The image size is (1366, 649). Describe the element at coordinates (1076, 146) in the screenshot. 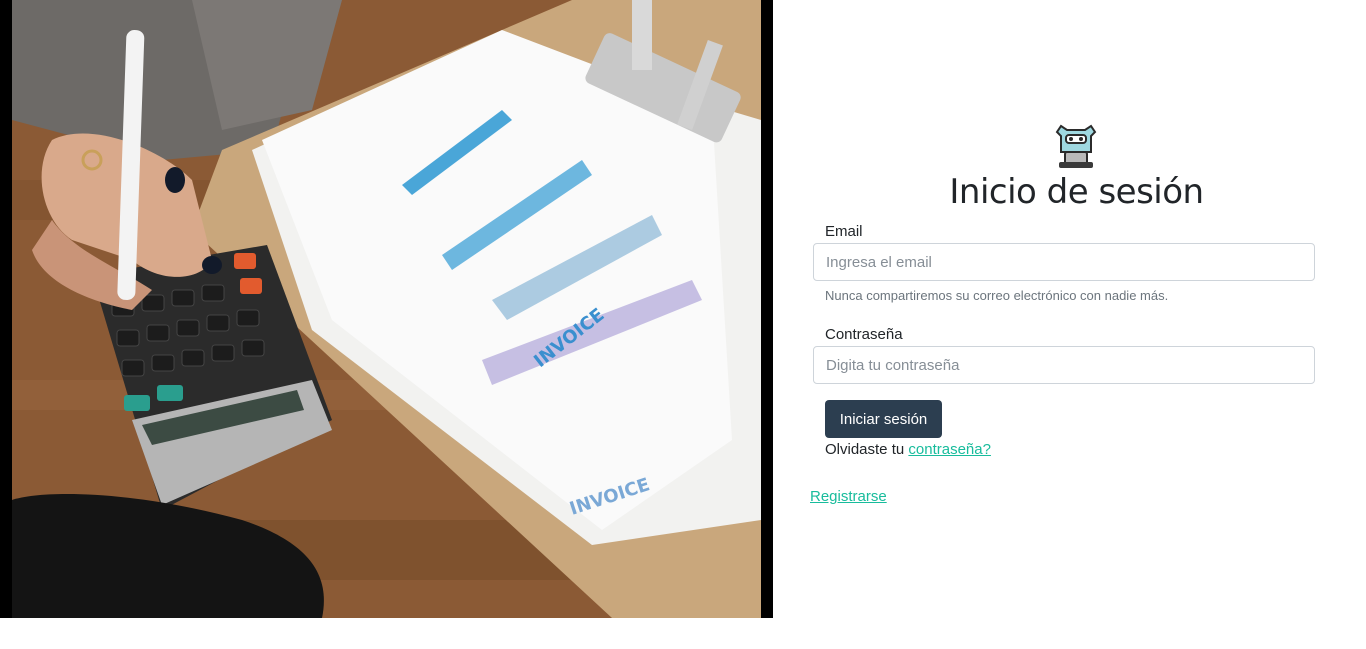

I see `robot-logo-icon` at that location.